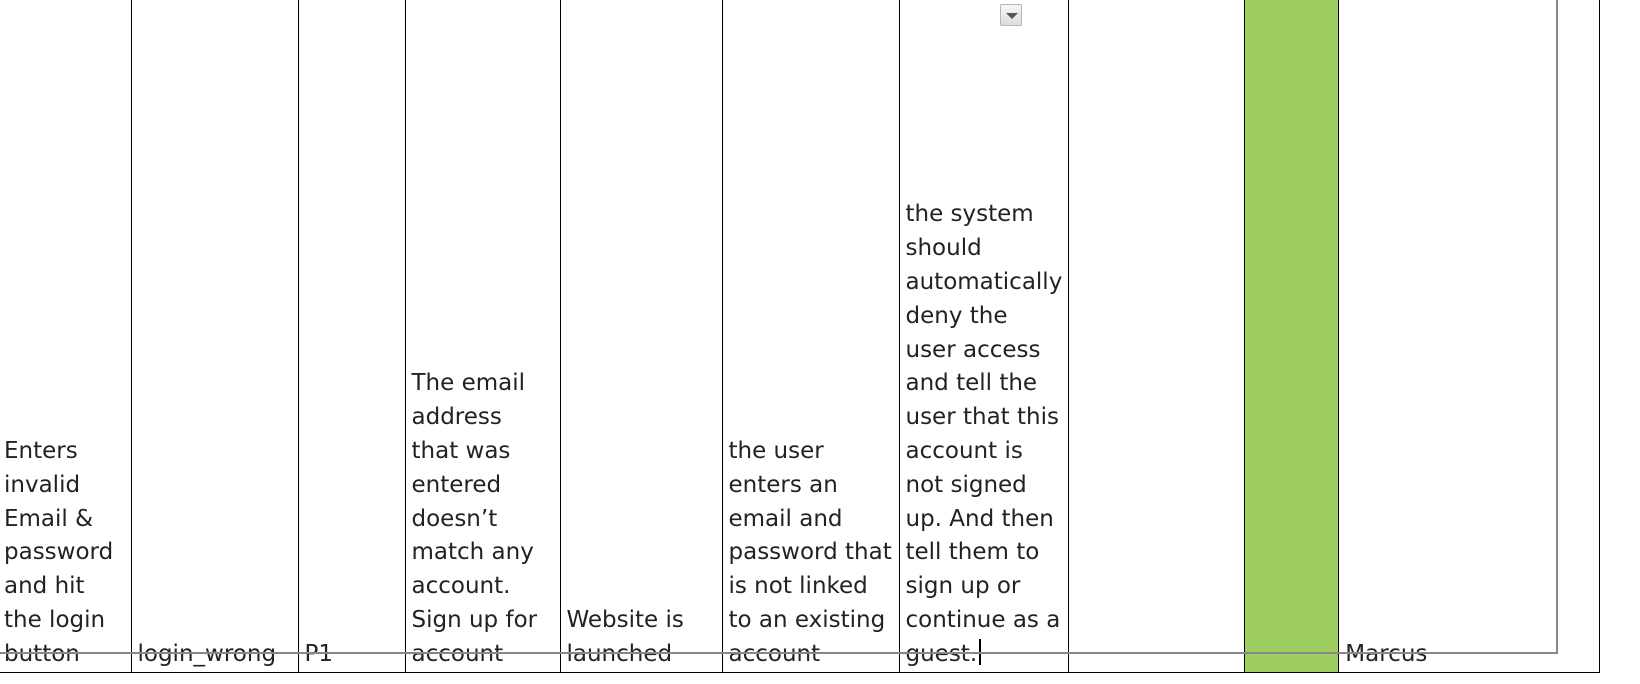 The height and width of the screenshot is (684, 1640). I want to click on cell-dropdown-button, so click(1011, 15).